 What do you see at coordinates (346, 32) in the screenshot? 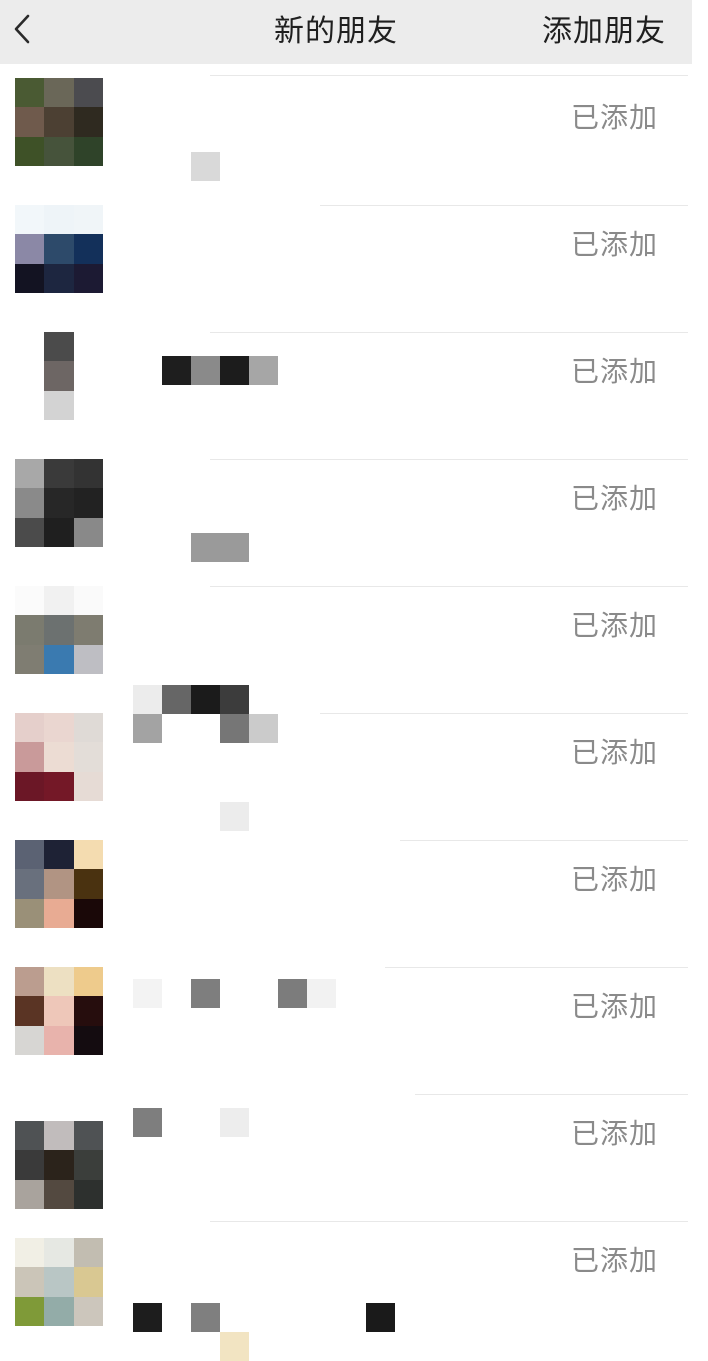
I see `nav-bar: 新的朋友 添加朋友` at bounding box center [346, 32].